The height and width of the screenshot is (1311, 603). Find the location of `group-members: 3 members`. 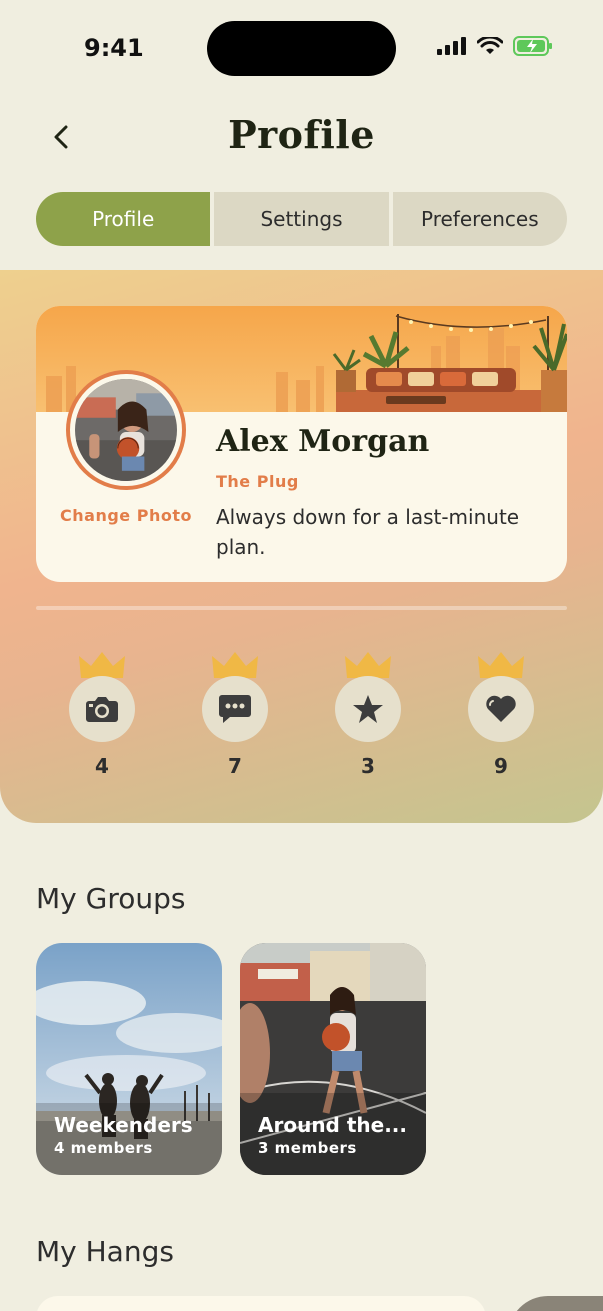

group-members: 3 members is located at coordinates (307, 1148).